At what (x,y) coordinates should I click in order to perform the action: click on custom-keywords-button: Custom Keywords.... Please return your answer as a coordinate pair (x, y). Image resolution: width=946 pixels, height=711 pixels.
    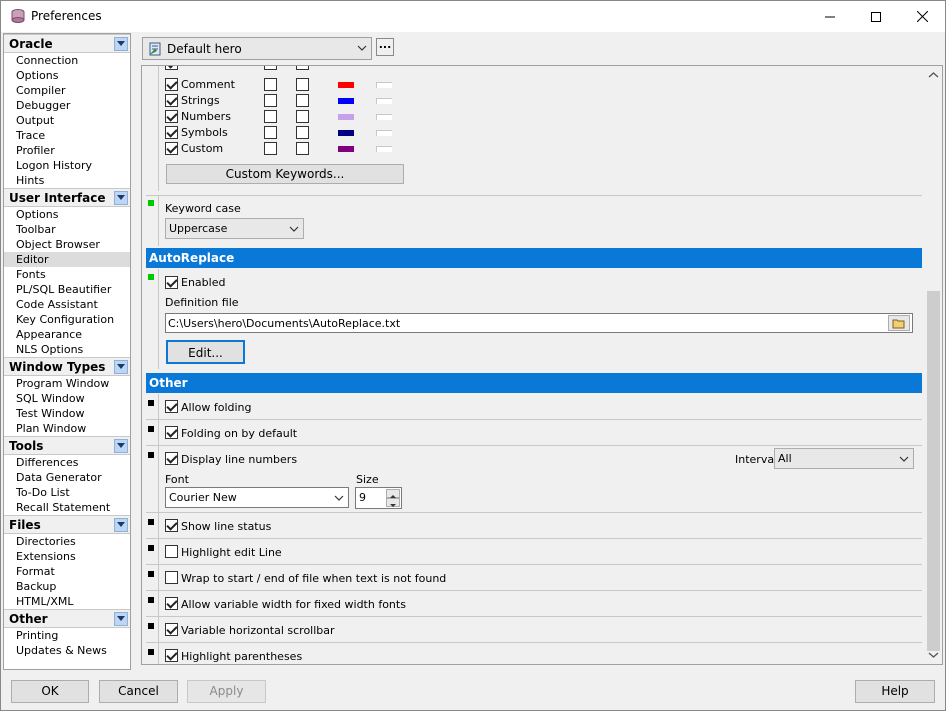
    Looking at the image, I should click on (285, 174).